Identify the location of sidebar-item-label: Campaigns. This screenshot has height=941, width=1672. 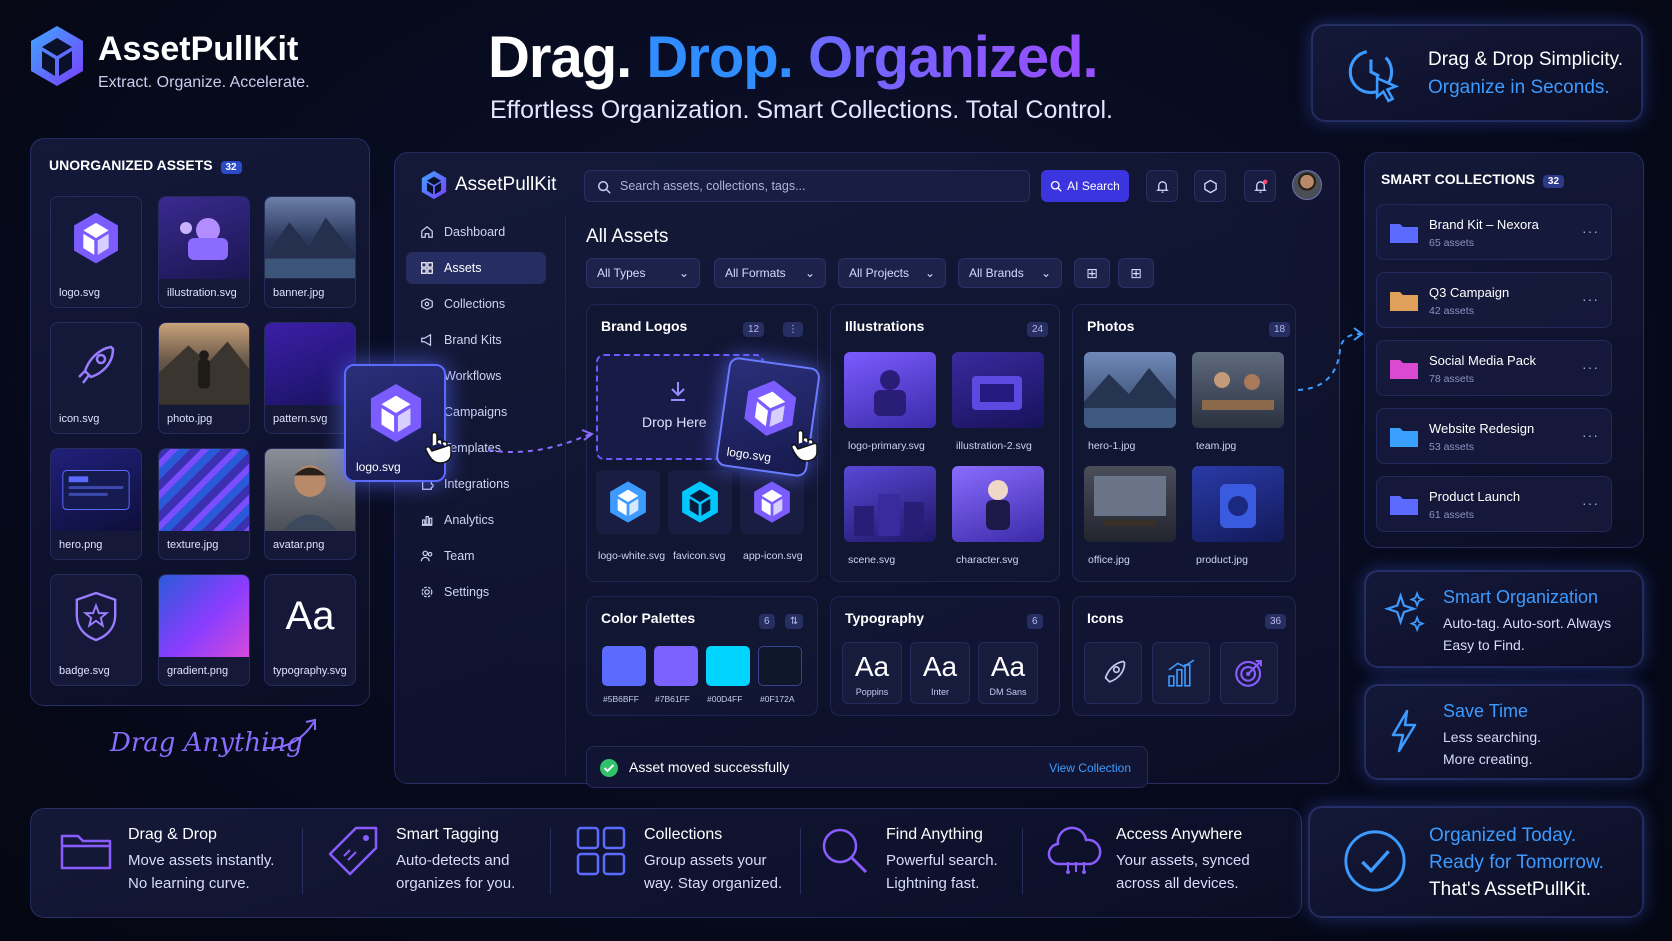
(476, 412).